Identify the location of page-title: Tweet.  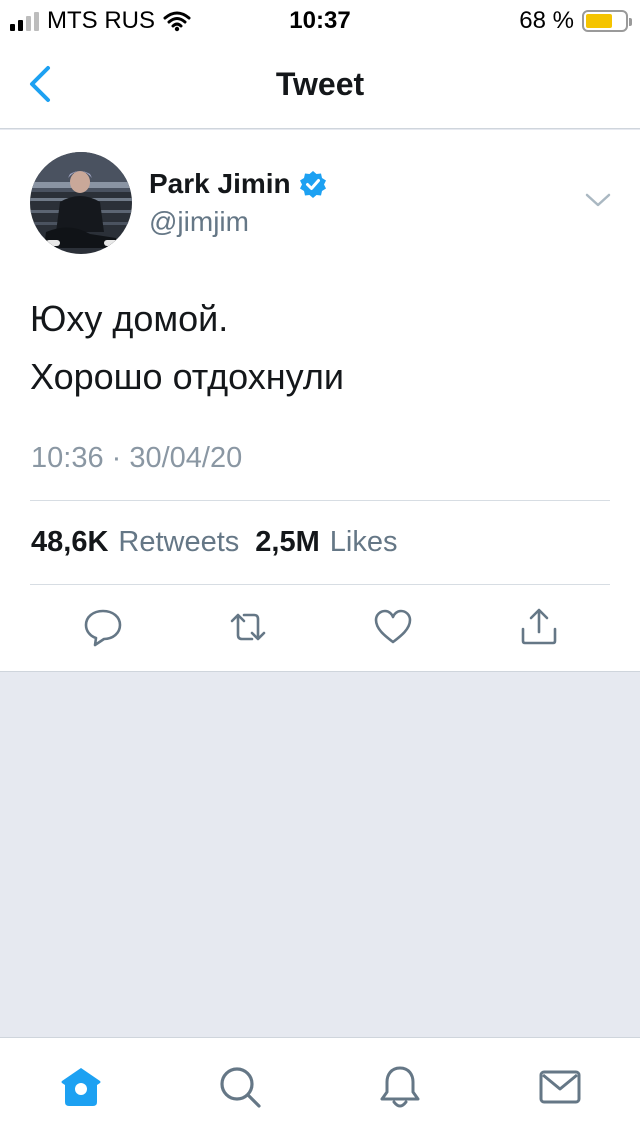
(320, 84).